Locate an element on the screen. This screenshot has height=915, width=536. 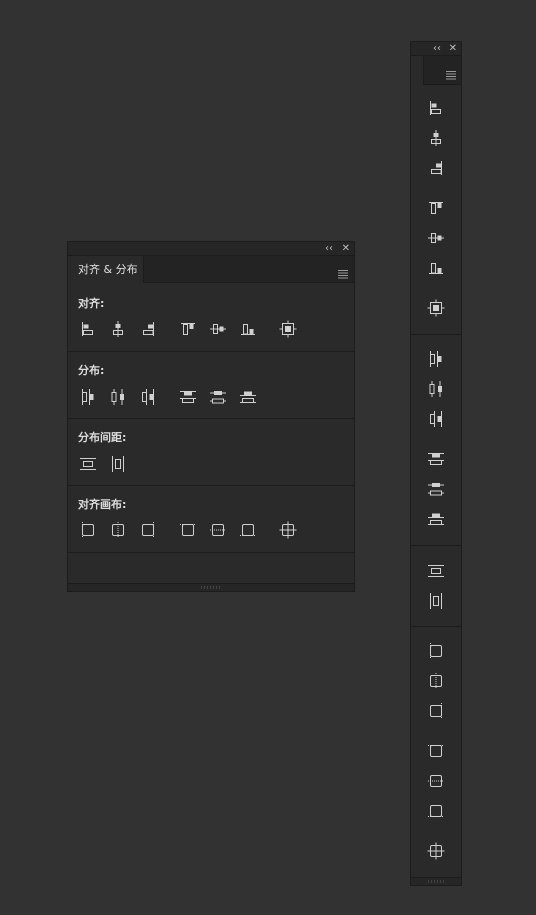
strip-distribute-vertical-centers-icon is located at coordinates (436, 489).